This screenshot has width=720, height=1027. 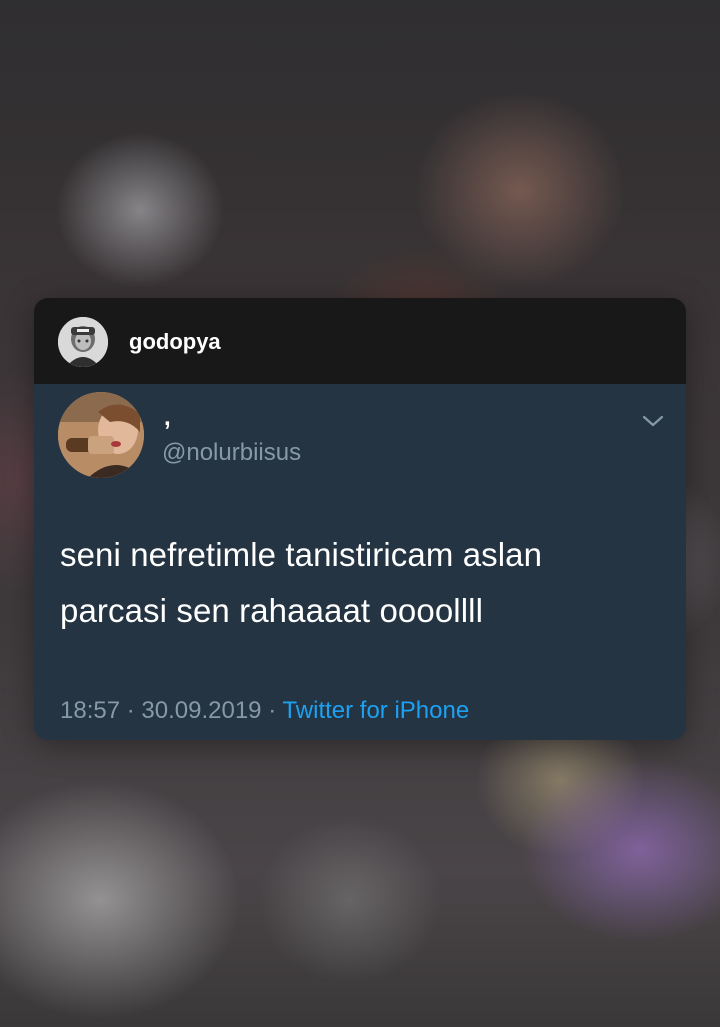 I want to click on tweet-handle: @nolurbiisus, so click(x=231, y=453).